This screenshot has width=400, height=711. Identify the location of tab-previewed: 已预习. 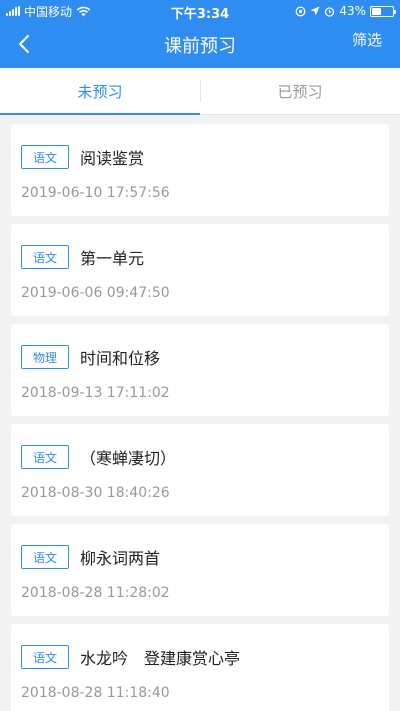
(300, 91).